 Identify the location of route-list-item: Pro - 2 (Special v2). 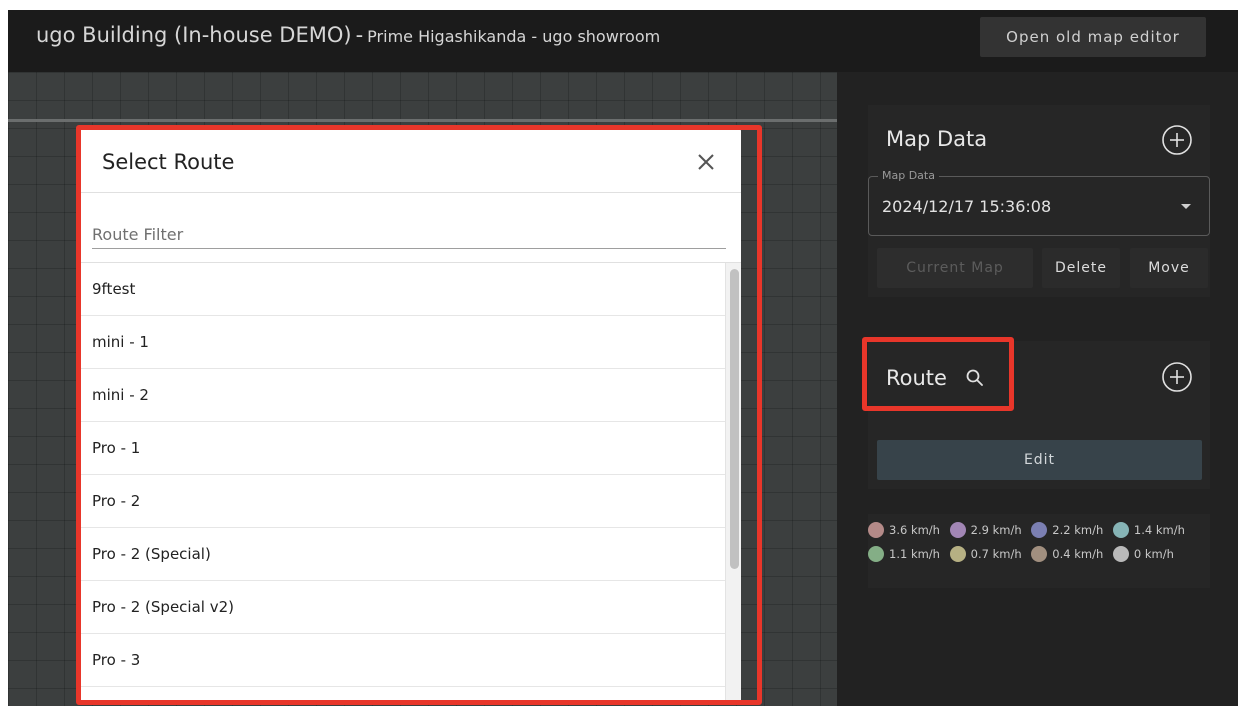
(402, 607).